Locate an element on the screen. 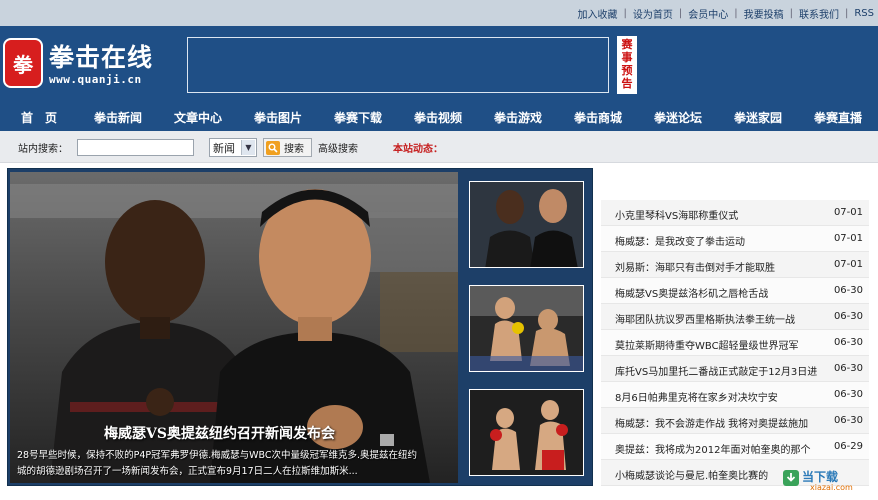 This screenshot has width=878, height=500. search-label: 站内搜索： is located at coordinates (43, 149).